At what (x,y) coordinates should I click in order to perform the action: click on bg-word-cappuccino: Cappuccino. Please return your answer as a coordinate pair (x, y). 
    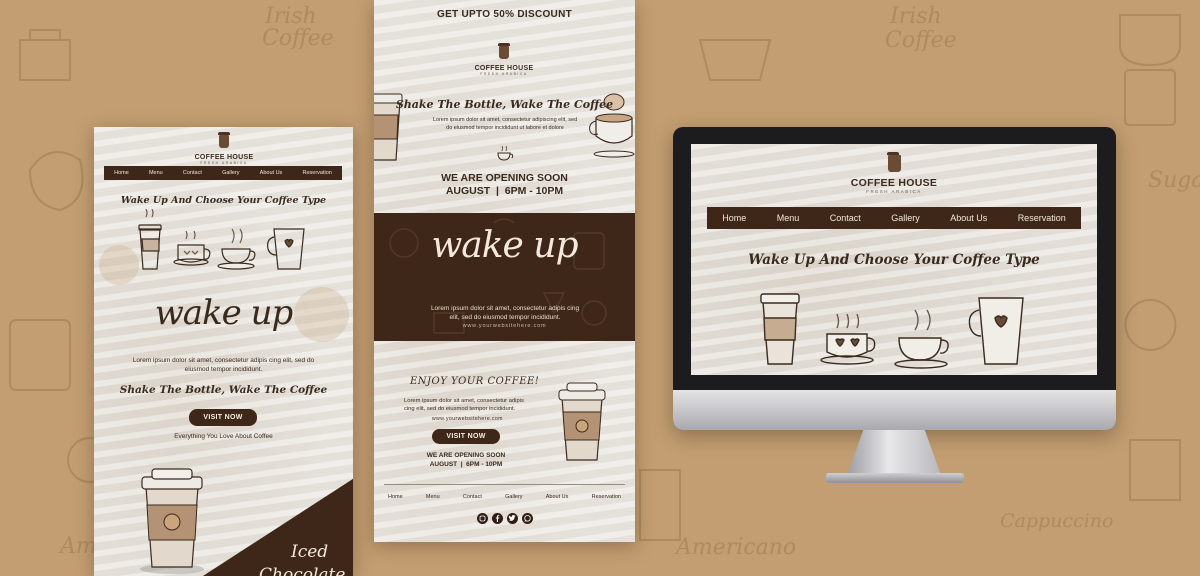
    Looking at the image, I should click on (1057, 521).